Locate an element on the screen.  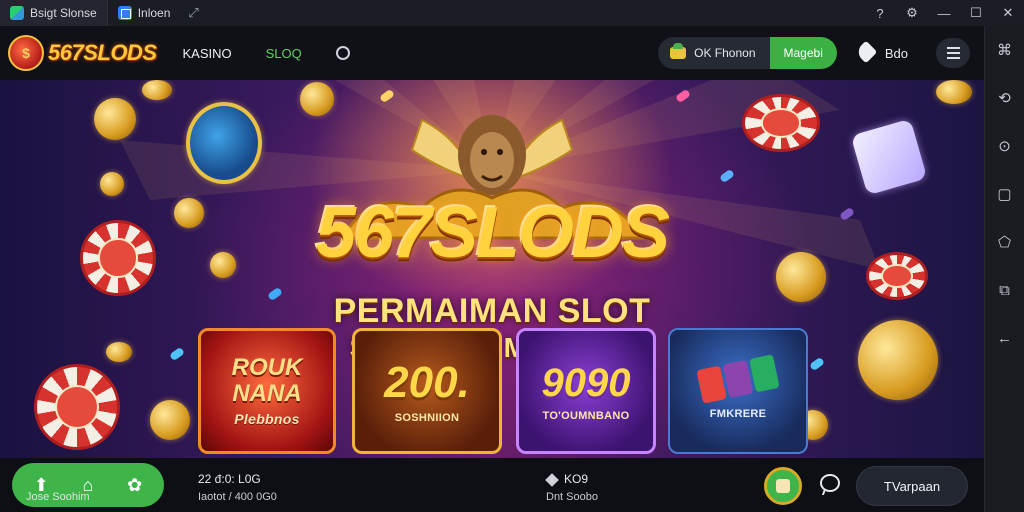
brand-logo: $ 567SLODS is located at coordinates (78, 53).